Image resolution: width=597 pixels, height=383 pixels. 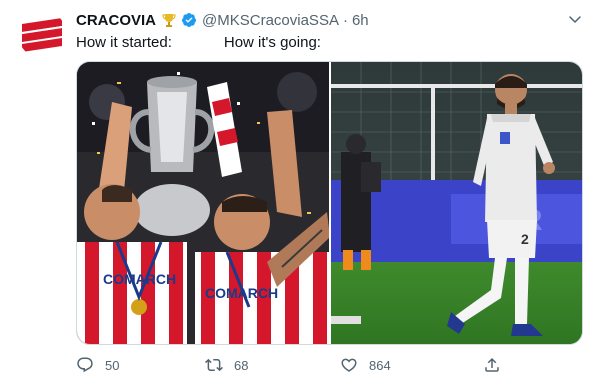 I want to click on tweet-text-part1: How it started:, so click(x=124, y=42).